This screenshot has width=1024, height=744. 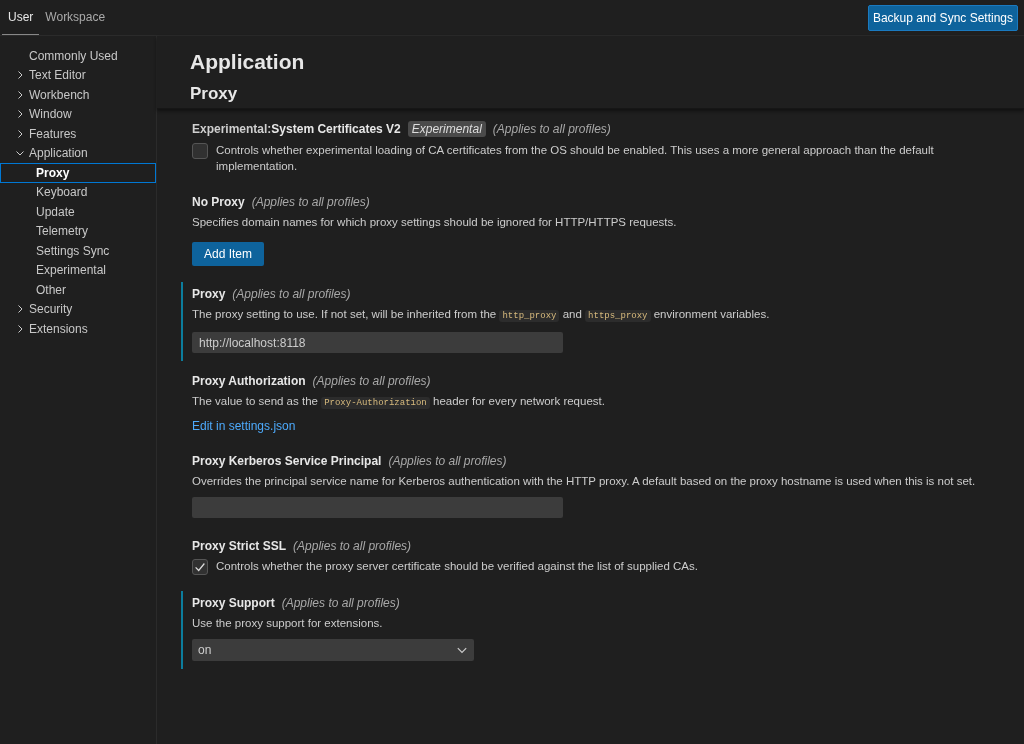 I want to click on sidebar-item: Update, so click(x=78, y=212).